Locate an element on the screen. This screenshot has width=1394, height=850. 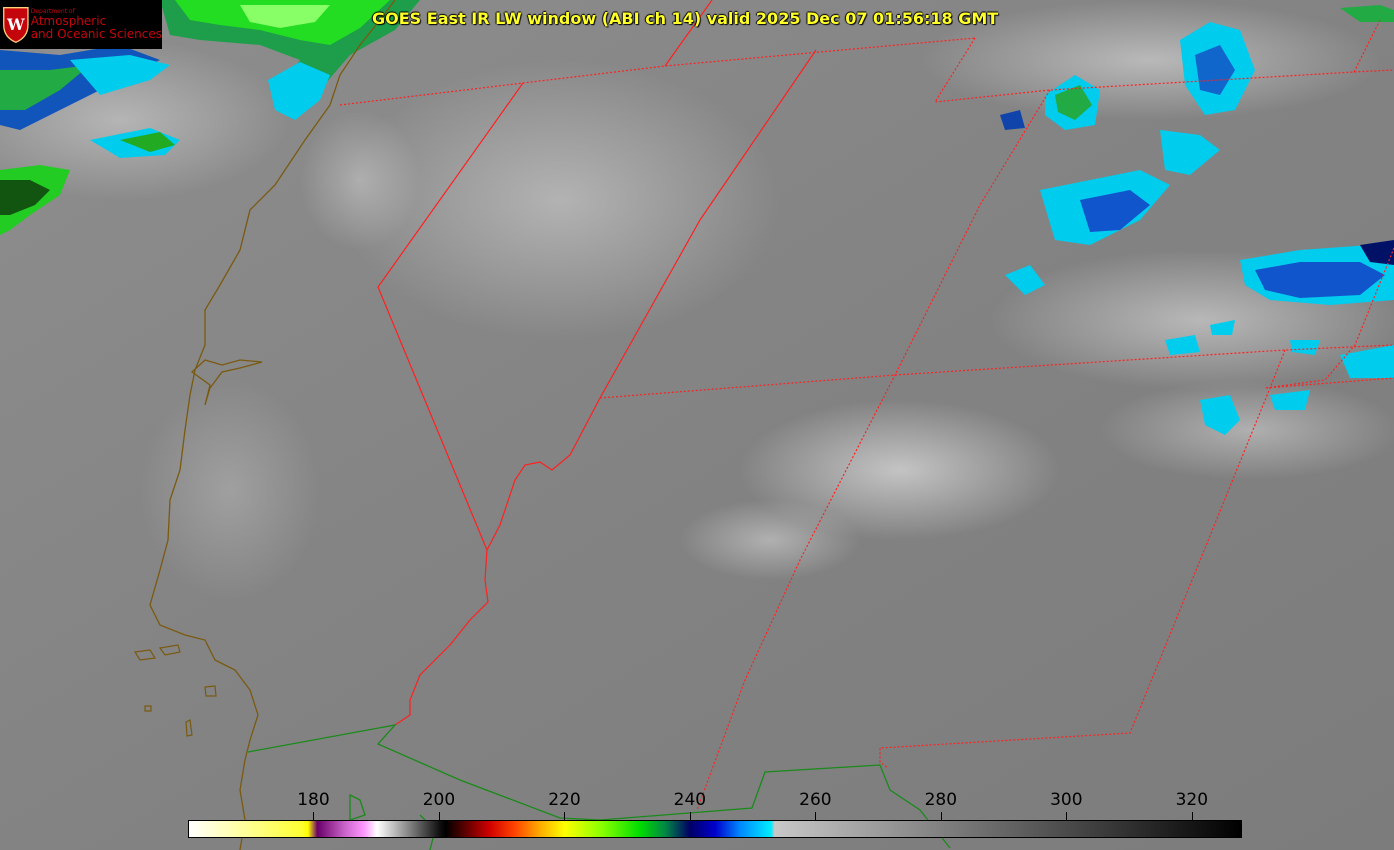
colorbar: 180 200 220 240 260 280 300 320 is located at coordinates (715, 813).